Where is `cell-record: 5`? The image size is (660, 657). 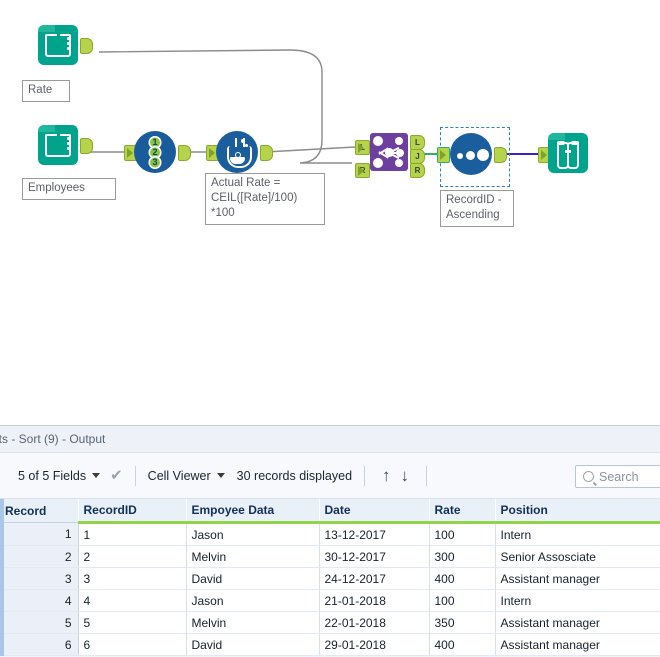 cell-record: 5 is located at coordinates (39, 622).